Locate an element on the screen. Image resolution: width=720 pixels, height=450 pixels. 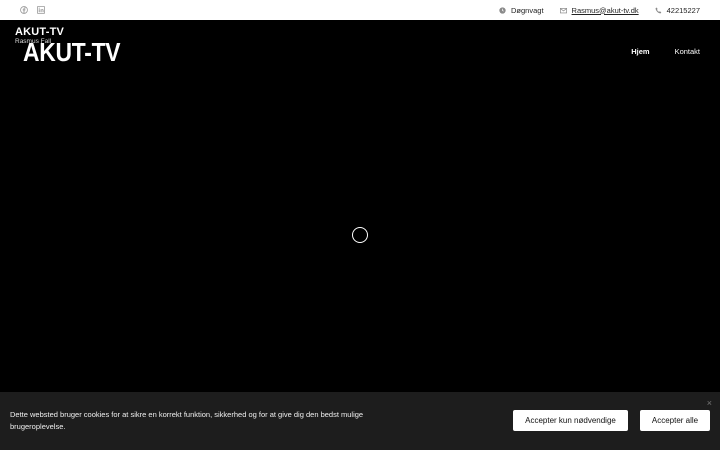
linkedin-icon is located at coordinates (41, 10).